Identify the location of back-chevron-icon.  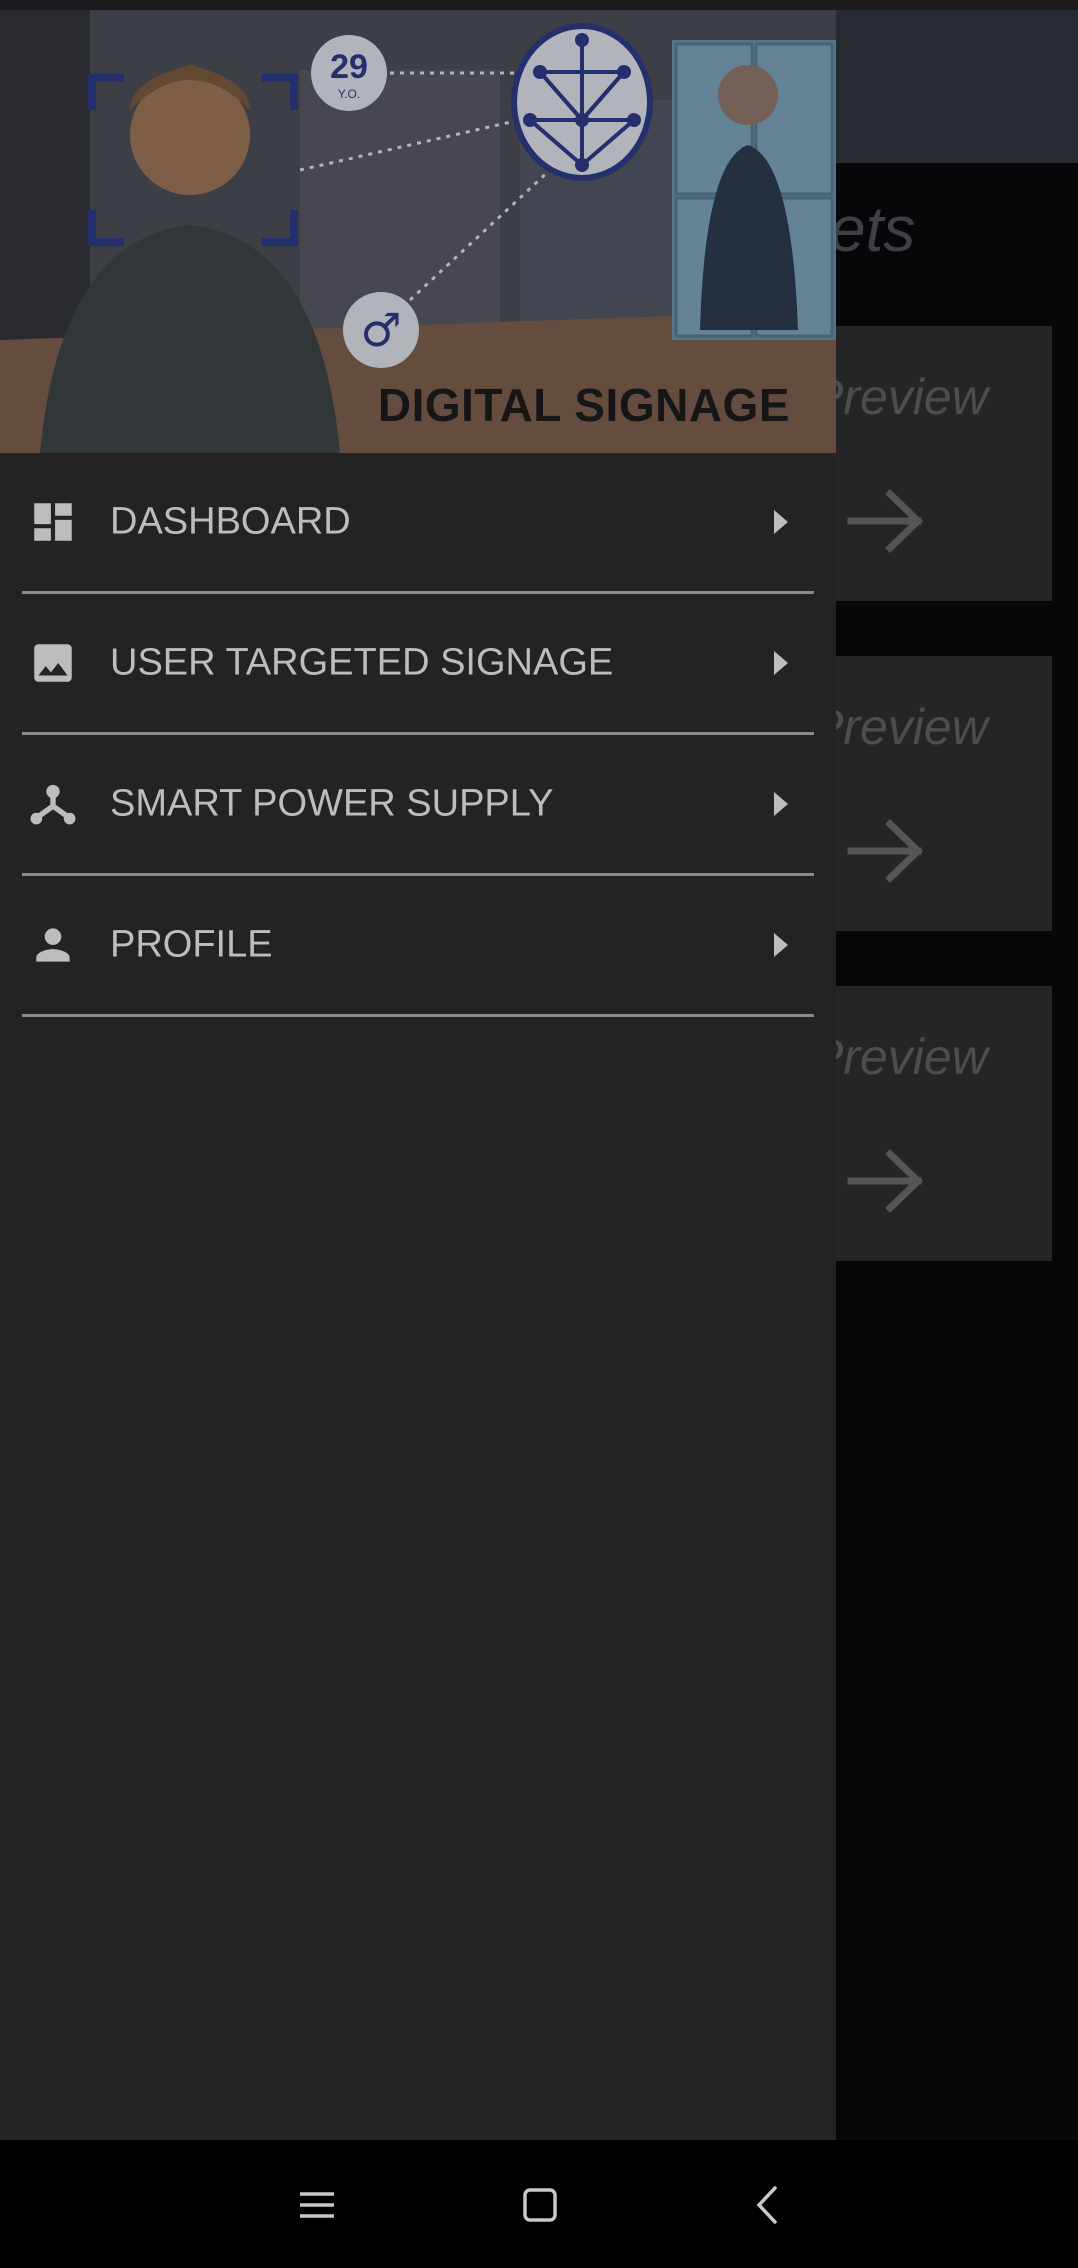
(768, 2205).